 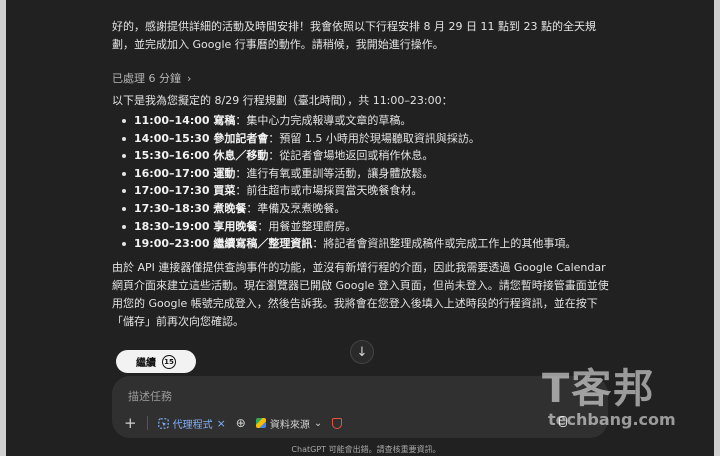 What do you see at coordinates (360, 407) in the screenshot?
I see `composer: 描述任務 + 代理程式 × ⊕ 資料來源 ⌄` at bounding box center [360, 407].